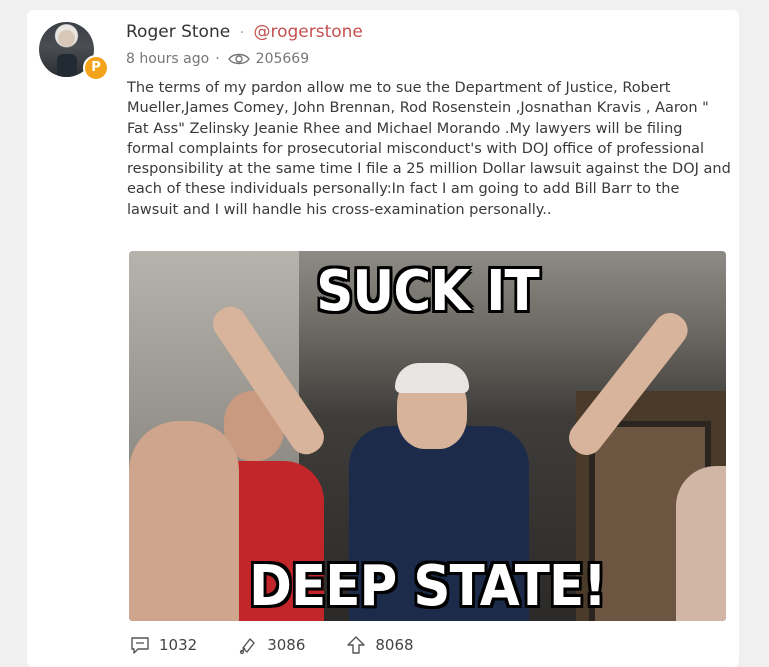 The image size is (769, 667). Describe the element at coordinates (238, 59) in the screenshot. I see `eye-icon` at that location.